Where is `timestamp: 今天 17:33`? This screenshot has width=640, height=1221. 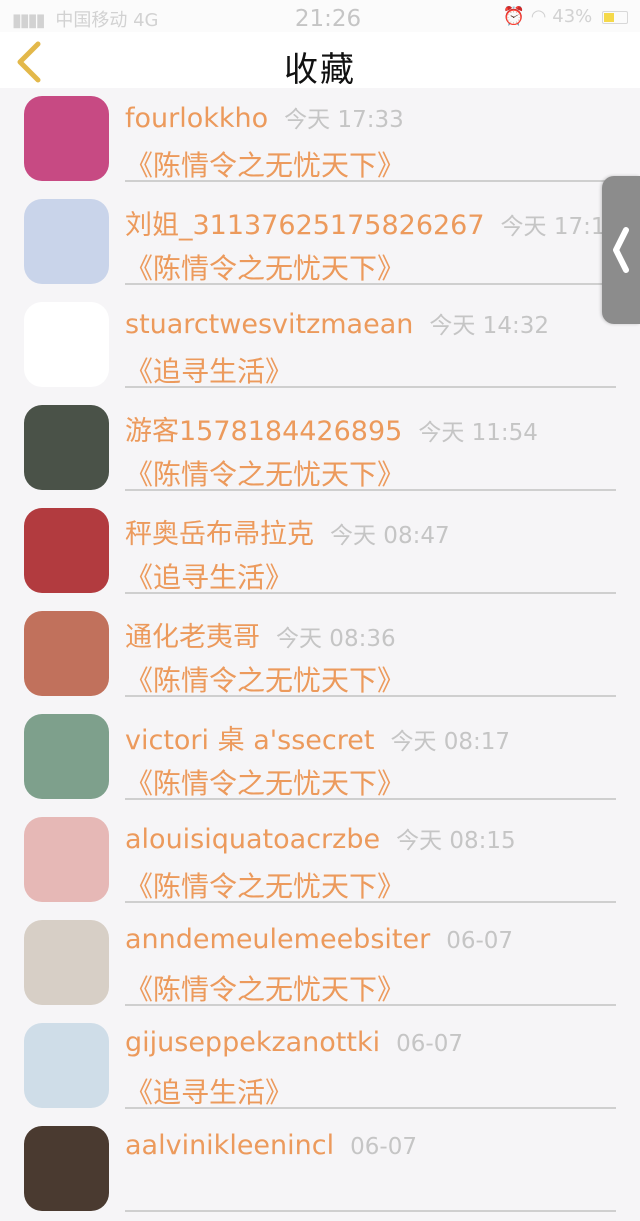 timestamp: 今天 17:33 is located at coordinates (344, 120).